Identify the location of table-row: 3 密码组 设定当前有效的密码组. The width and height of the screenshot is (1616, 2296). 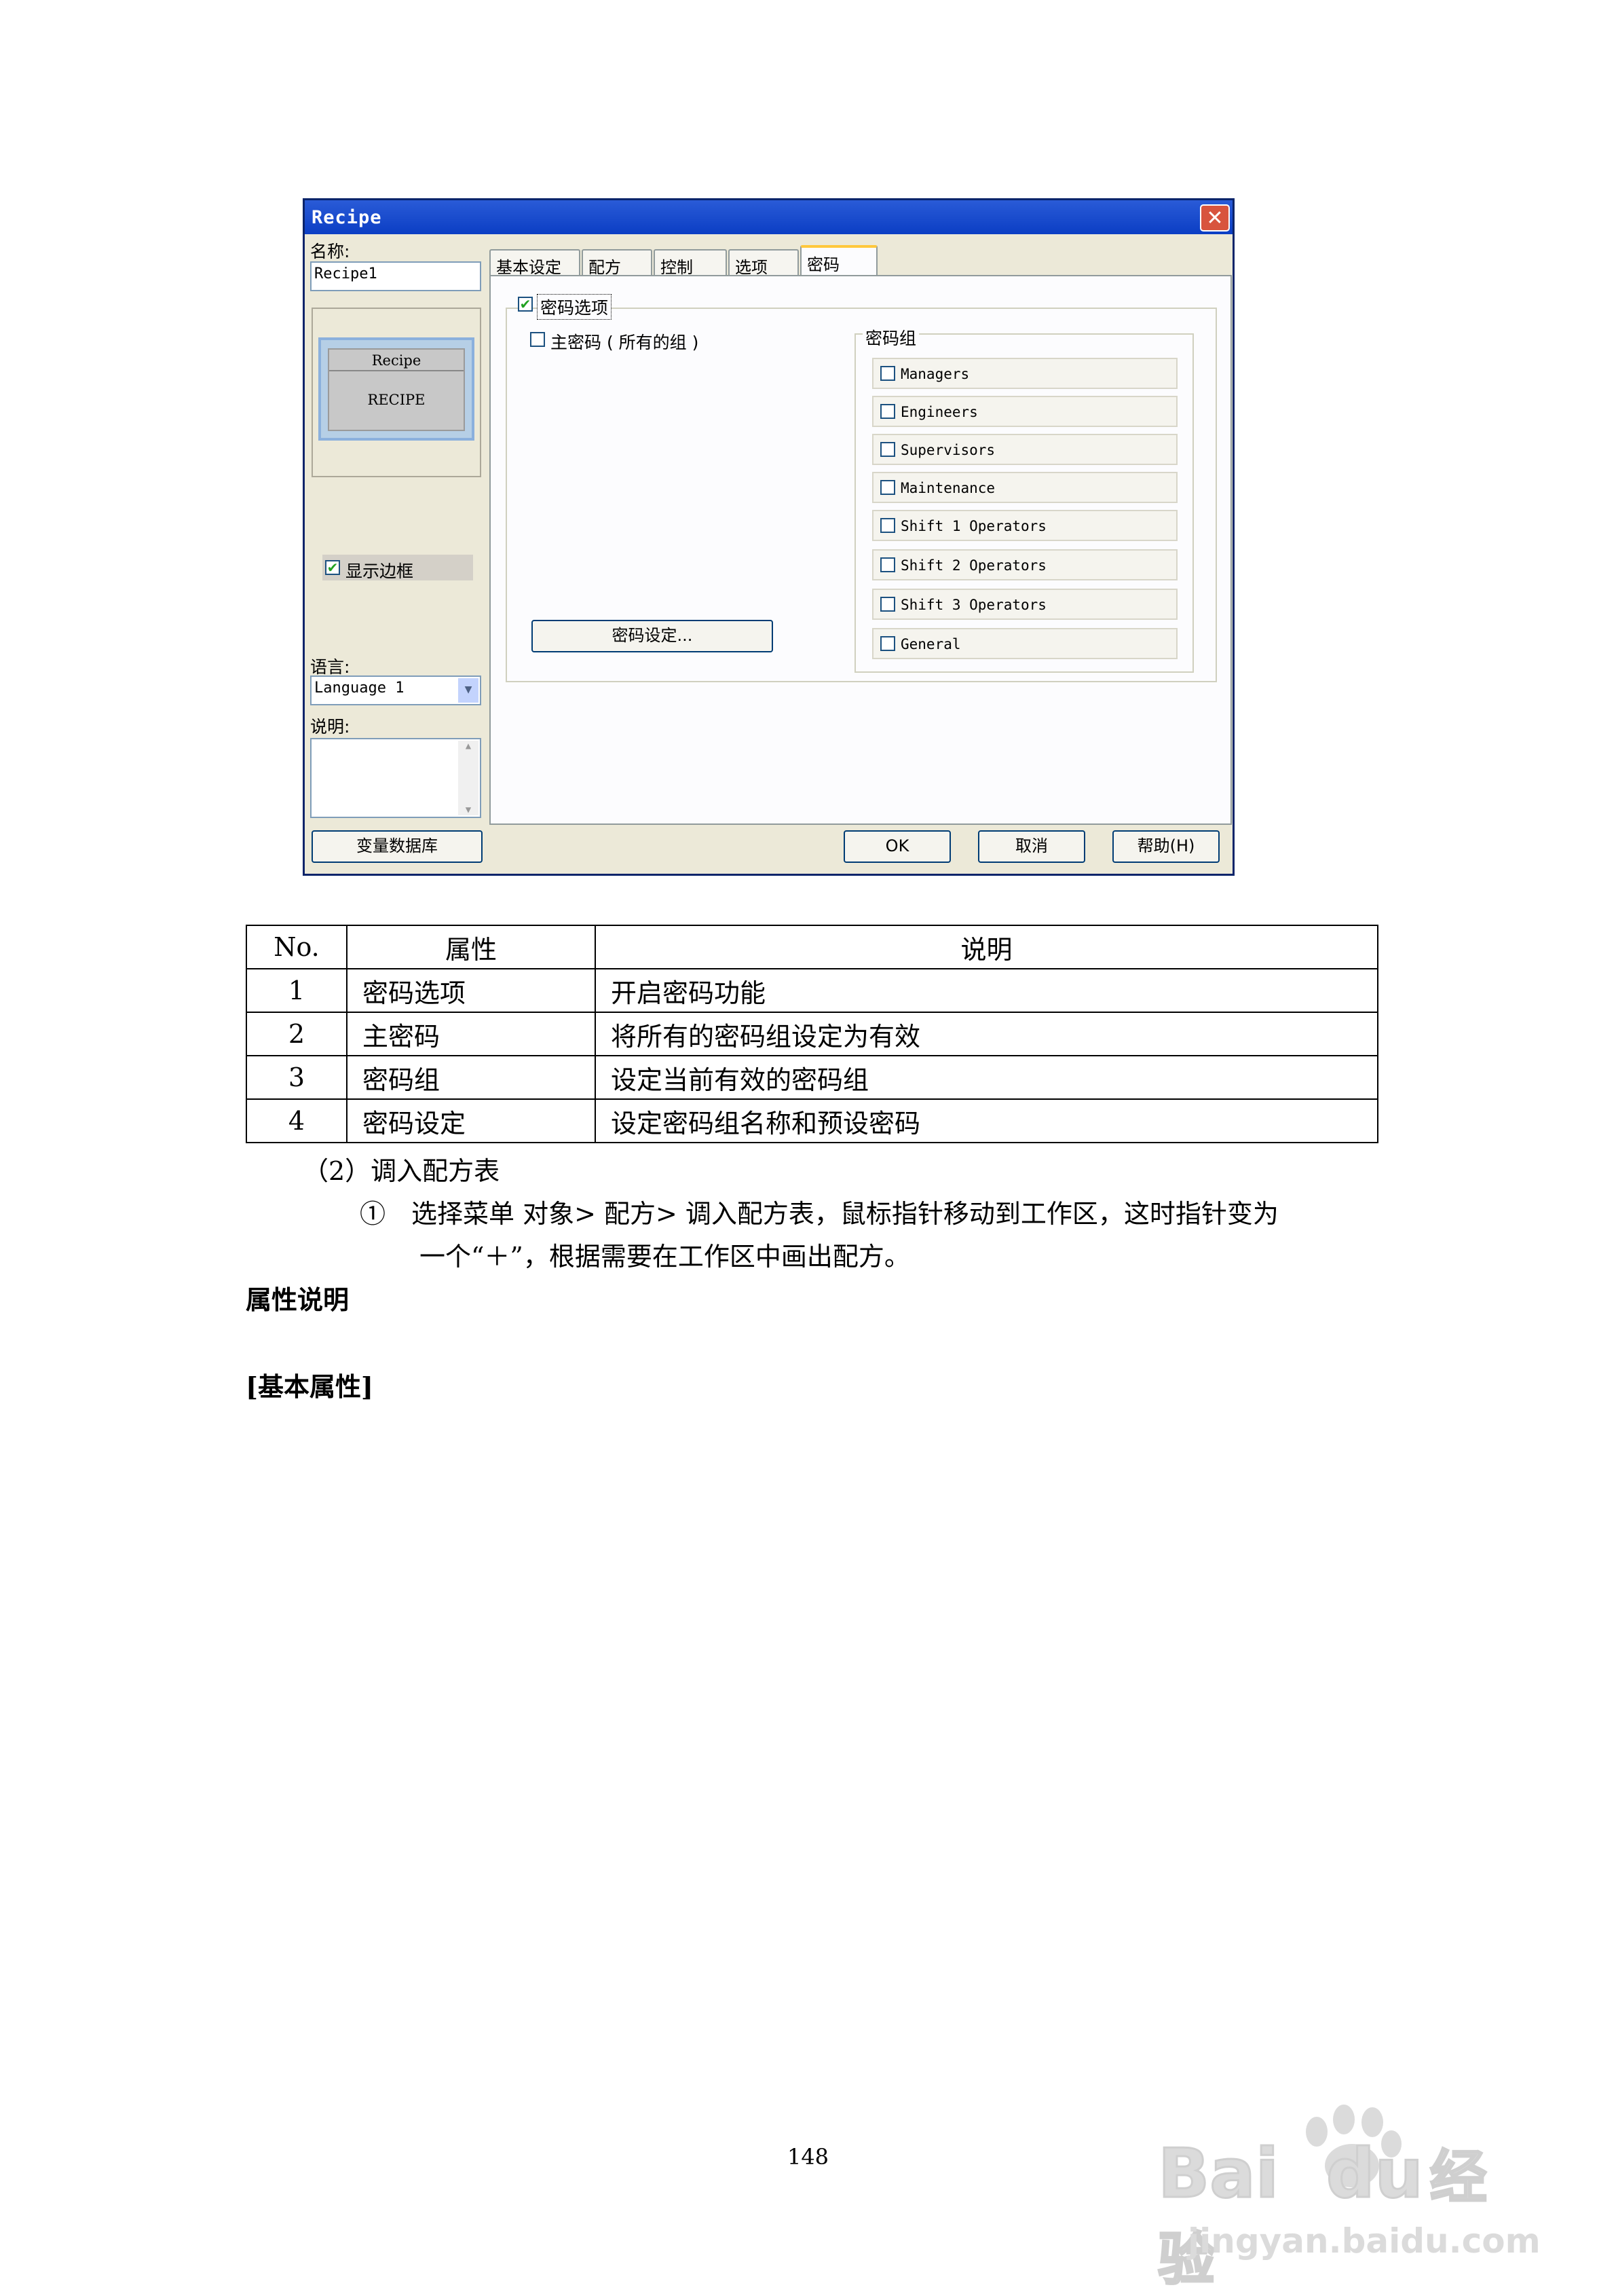
(812, 1077).